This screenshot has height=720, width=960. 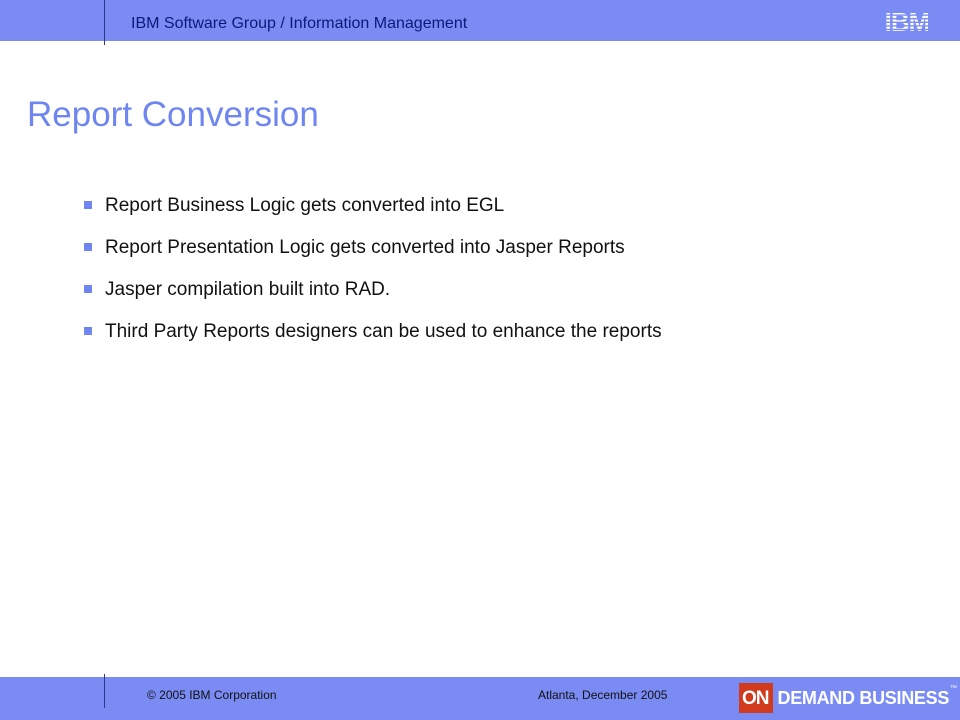 I want to click on list-item: Jasper compilation built into RAD., so click(x=372, y=297).